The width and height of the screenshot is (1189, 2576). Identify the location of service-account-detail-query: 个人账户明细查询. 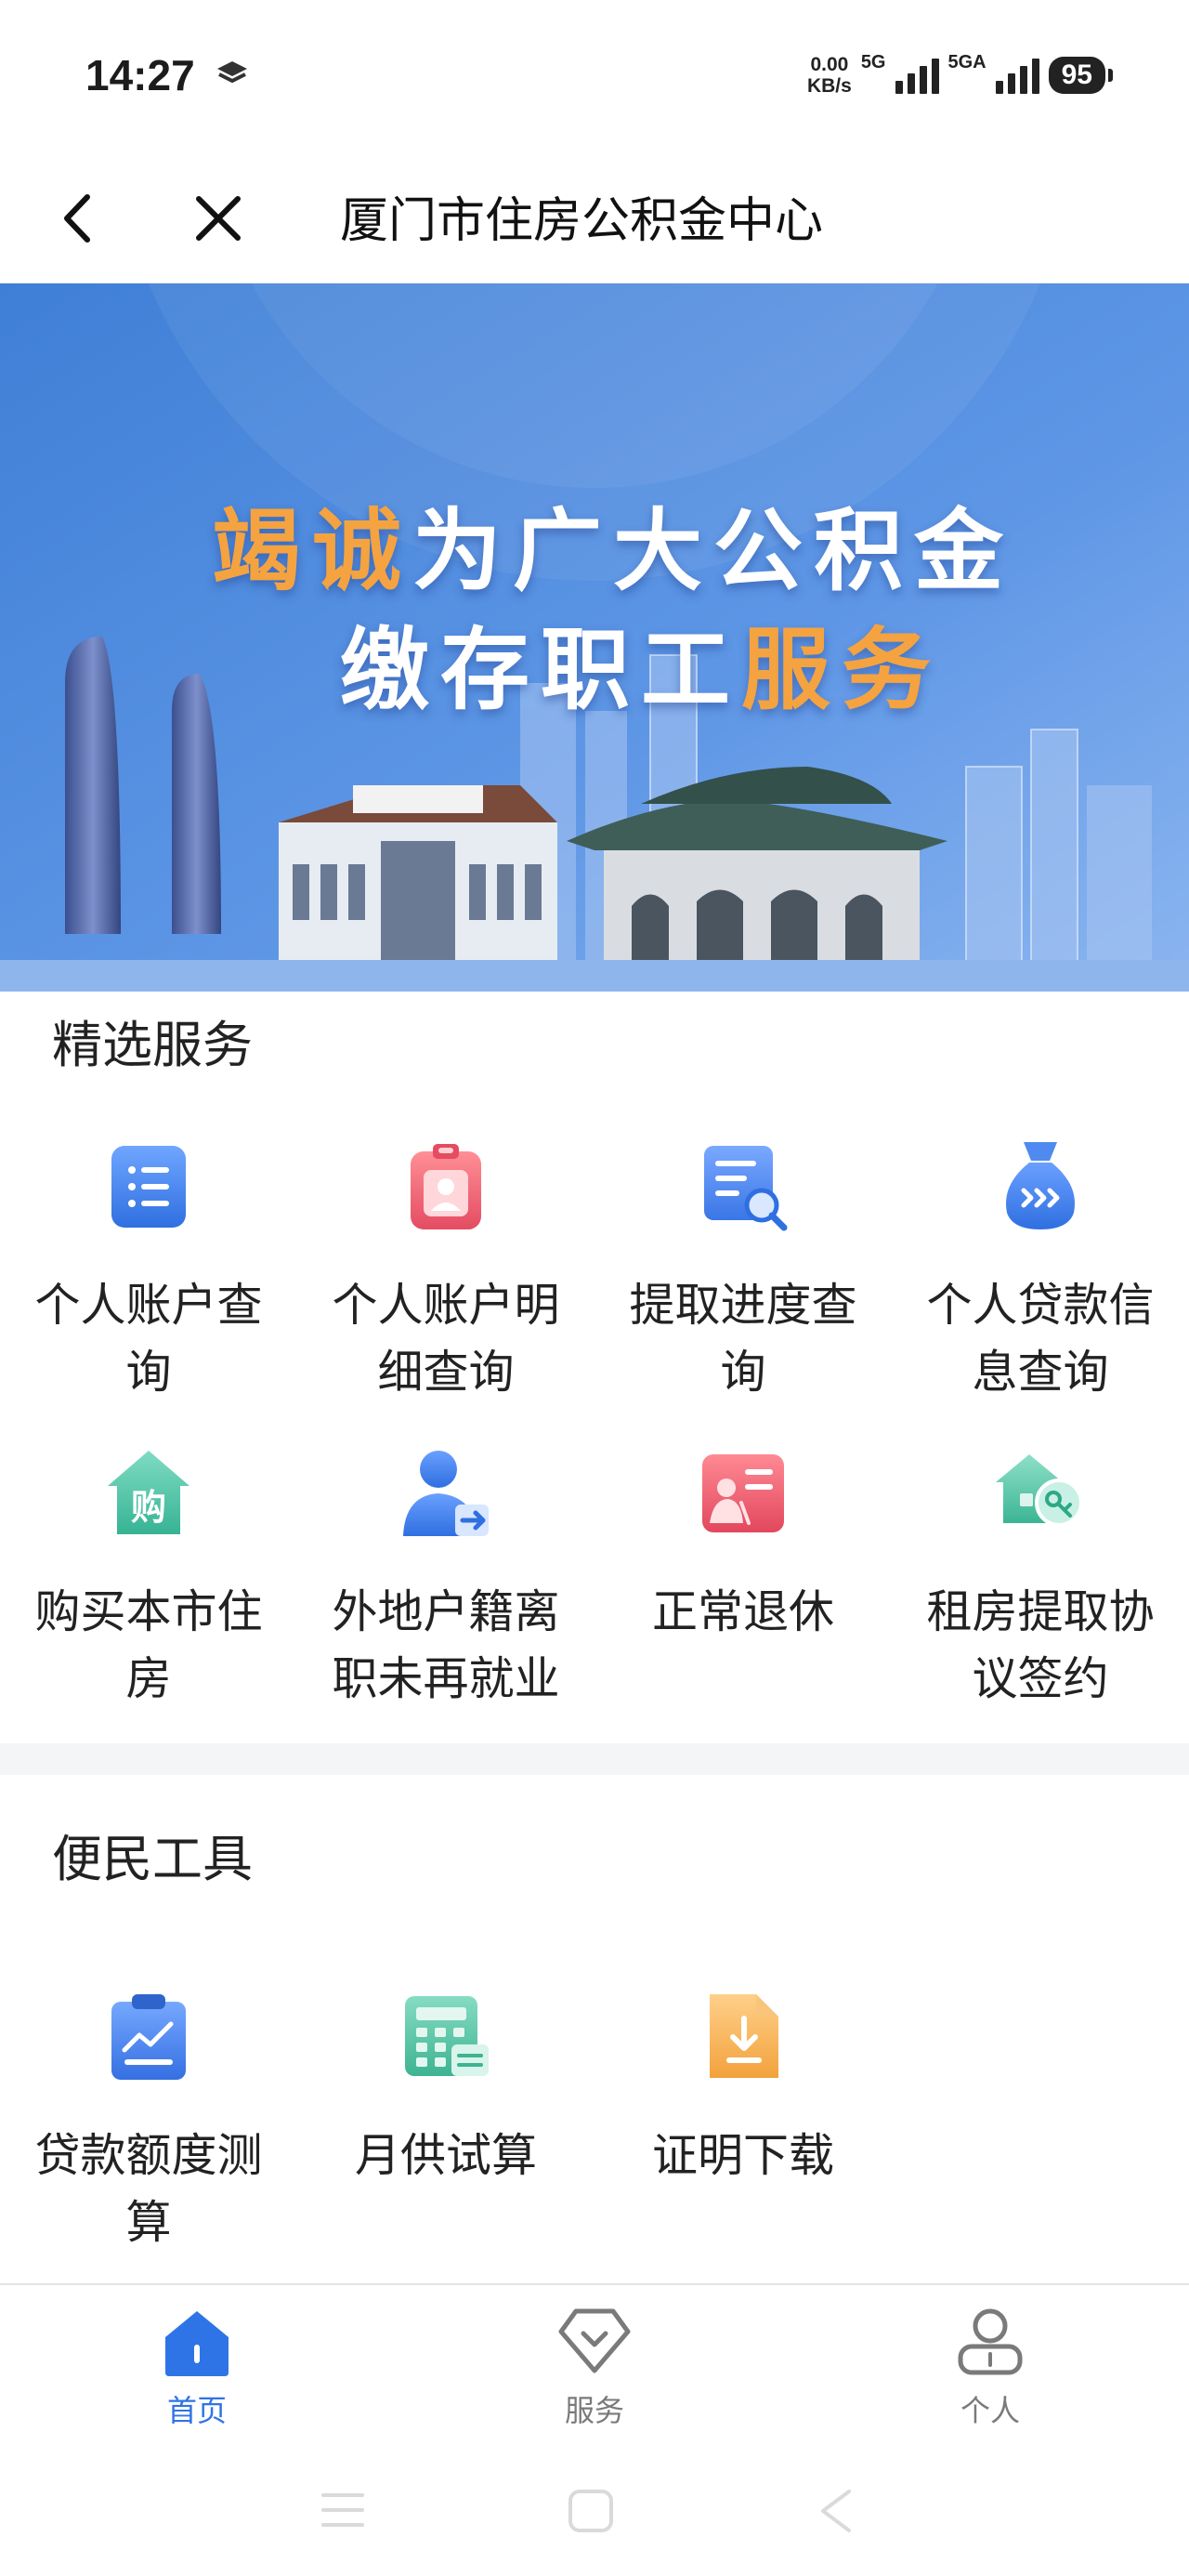
(445, 1272).